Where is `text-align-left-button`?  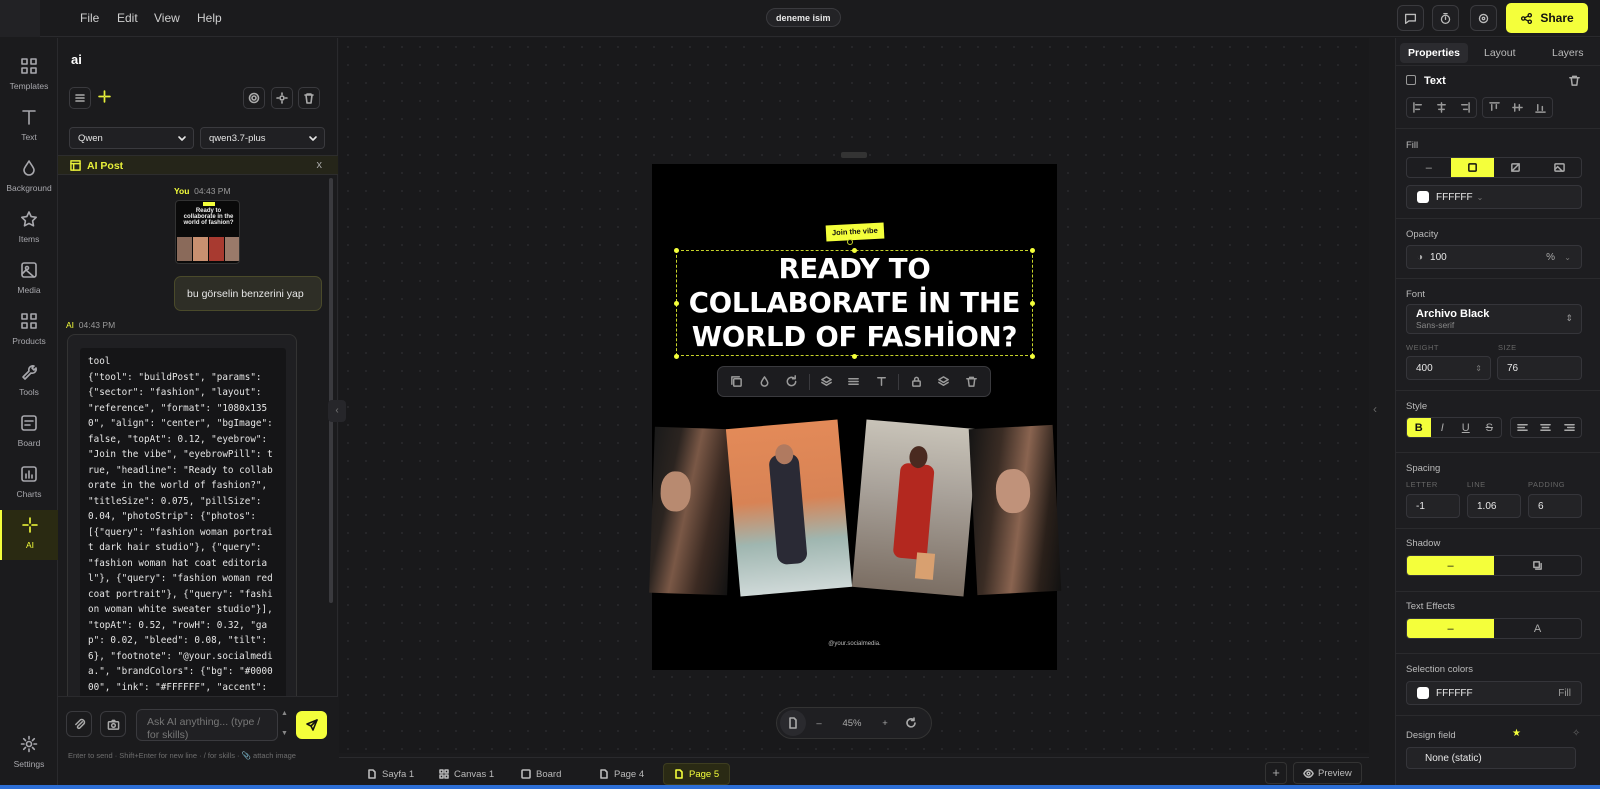 text-align-left-button is located at coordinates (1522, 427).